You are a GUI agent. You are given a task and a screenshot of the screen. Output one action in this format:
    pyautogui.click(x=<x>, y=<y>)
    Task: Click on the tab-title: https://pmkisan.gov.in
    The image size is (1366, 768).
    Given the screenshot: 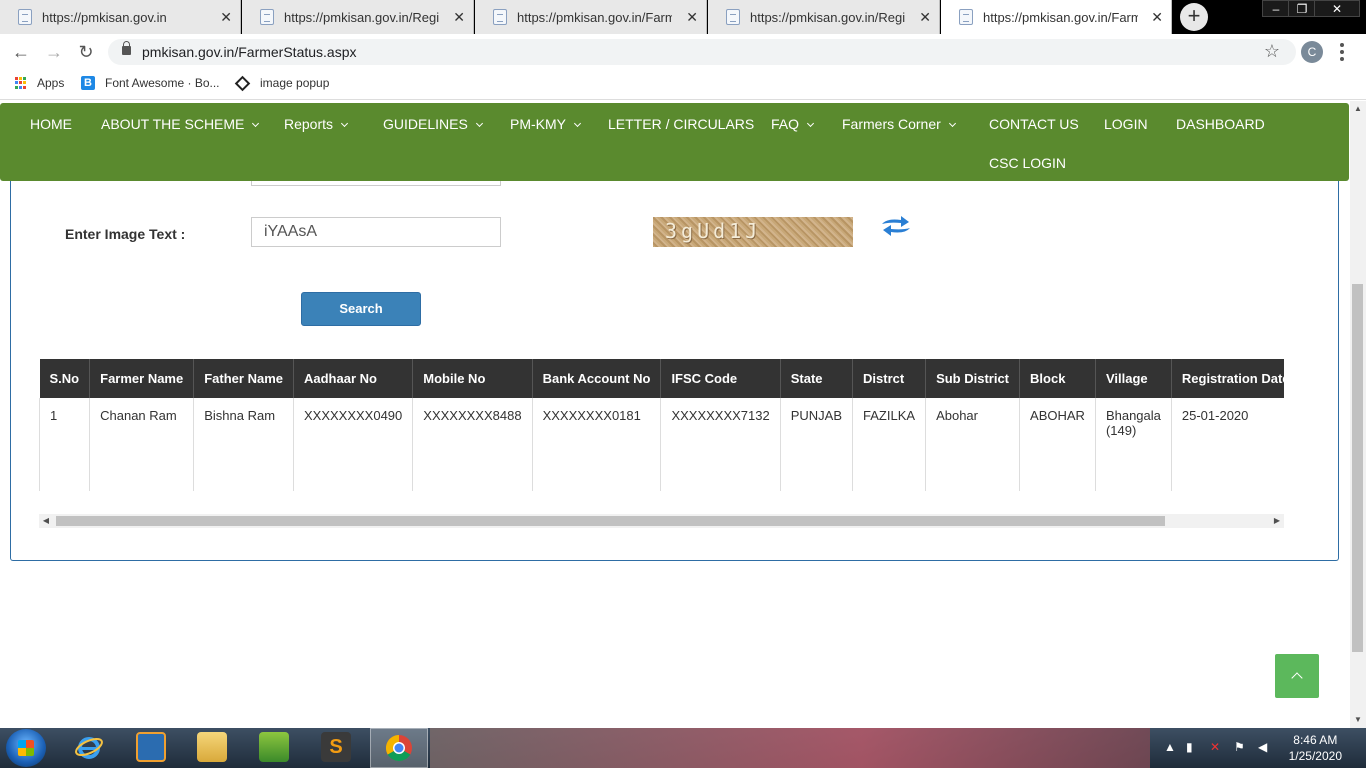 What is the action you would take?
    pyautogui.click(x=104, y=17)
    